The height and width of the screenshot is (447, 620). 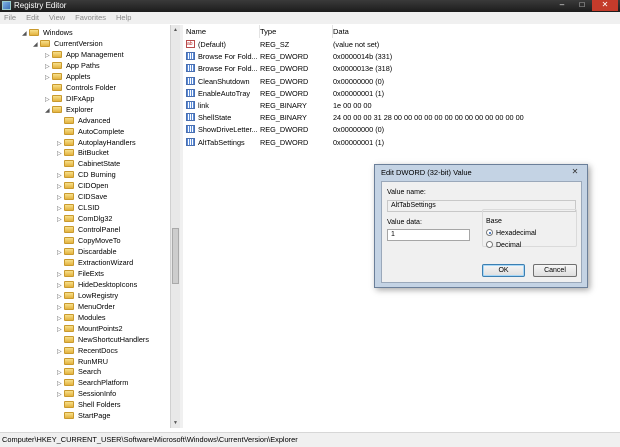 I want to click on tree-item: ▷ SessionInfo, so click(x=86, y=393).